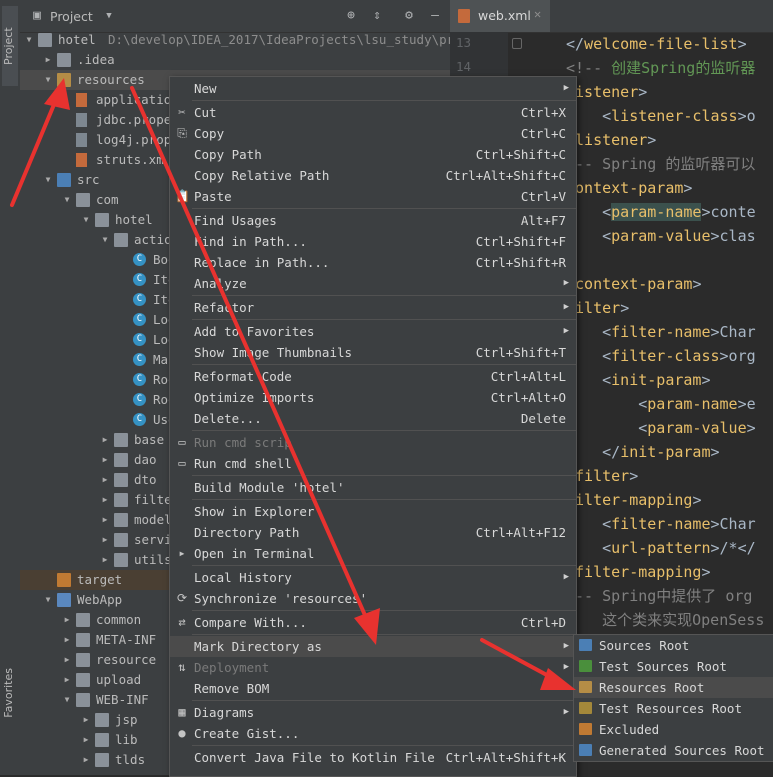  What do you see at coordinates (585, 687) in the screenshot?
I see `resources-root-folder-icon` at bounding box center [585, 687].